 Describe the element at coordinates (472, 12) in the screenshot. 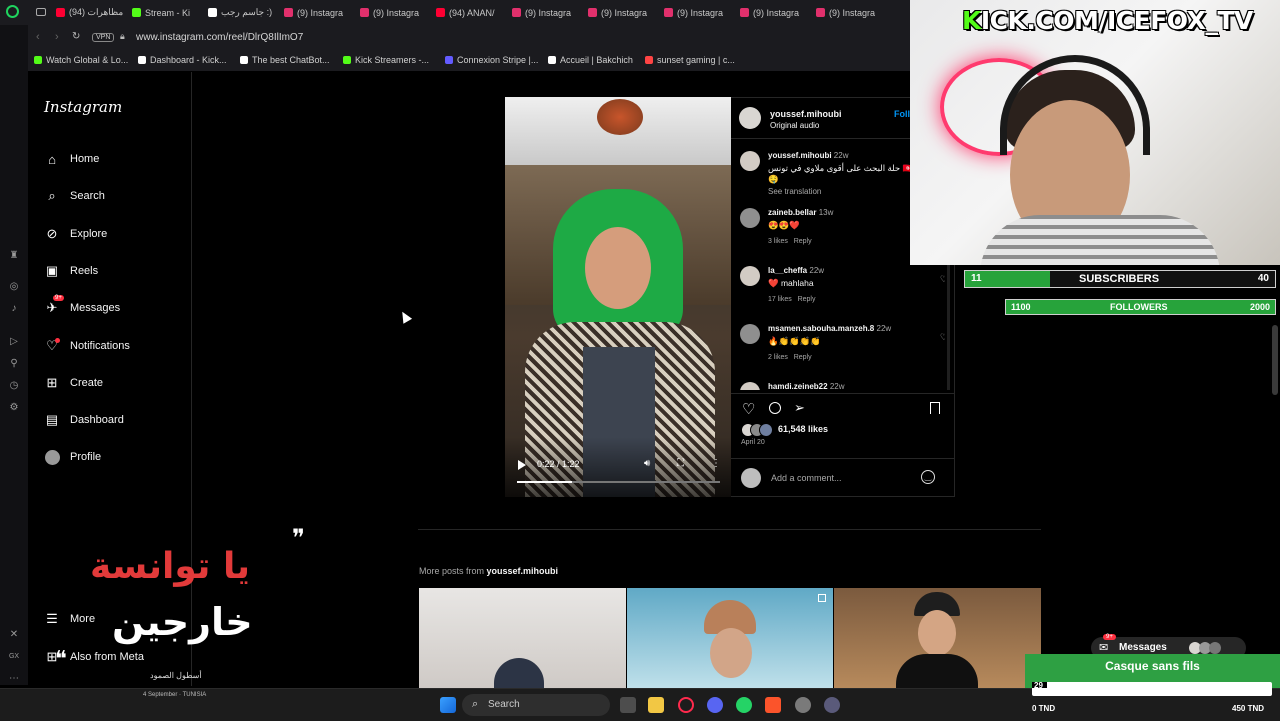

I see `browser-tab: (94) ANAN/` at that location.